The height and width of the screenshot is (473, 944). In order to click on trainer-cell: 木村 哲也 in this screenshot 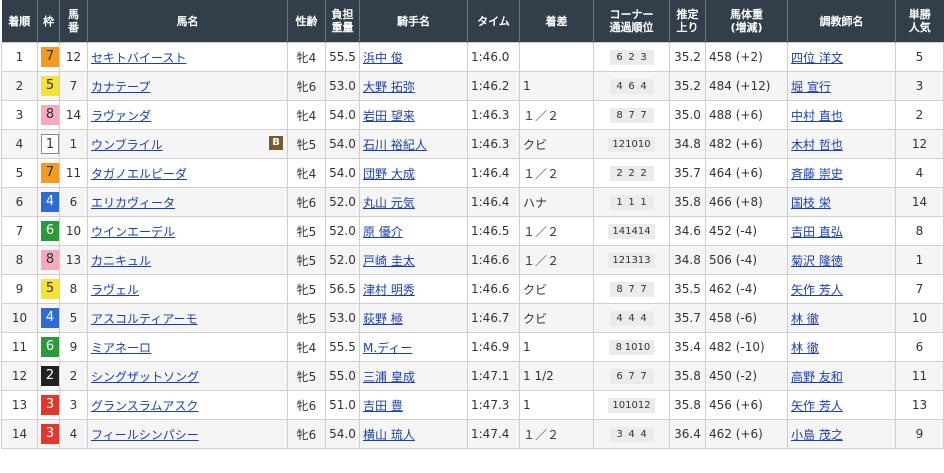, I will do `click(841, 144)`.